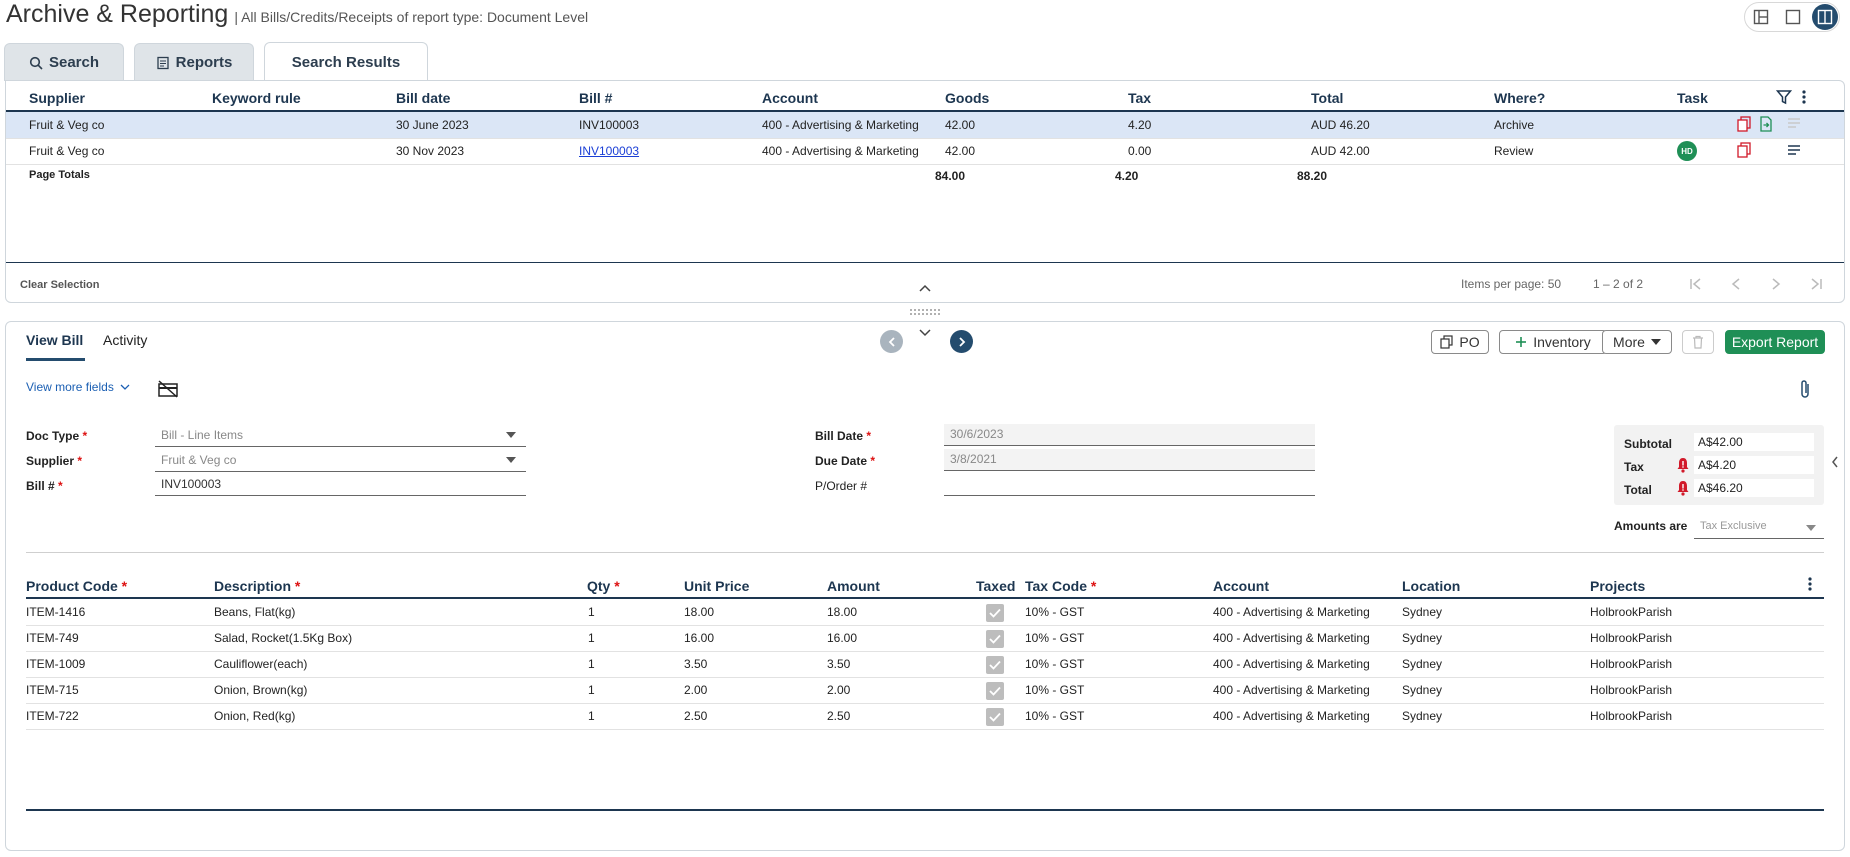 The image size is (1850, 857). I want to click on amounts-are-select: Tax Exclusive, so click(1759, 528).